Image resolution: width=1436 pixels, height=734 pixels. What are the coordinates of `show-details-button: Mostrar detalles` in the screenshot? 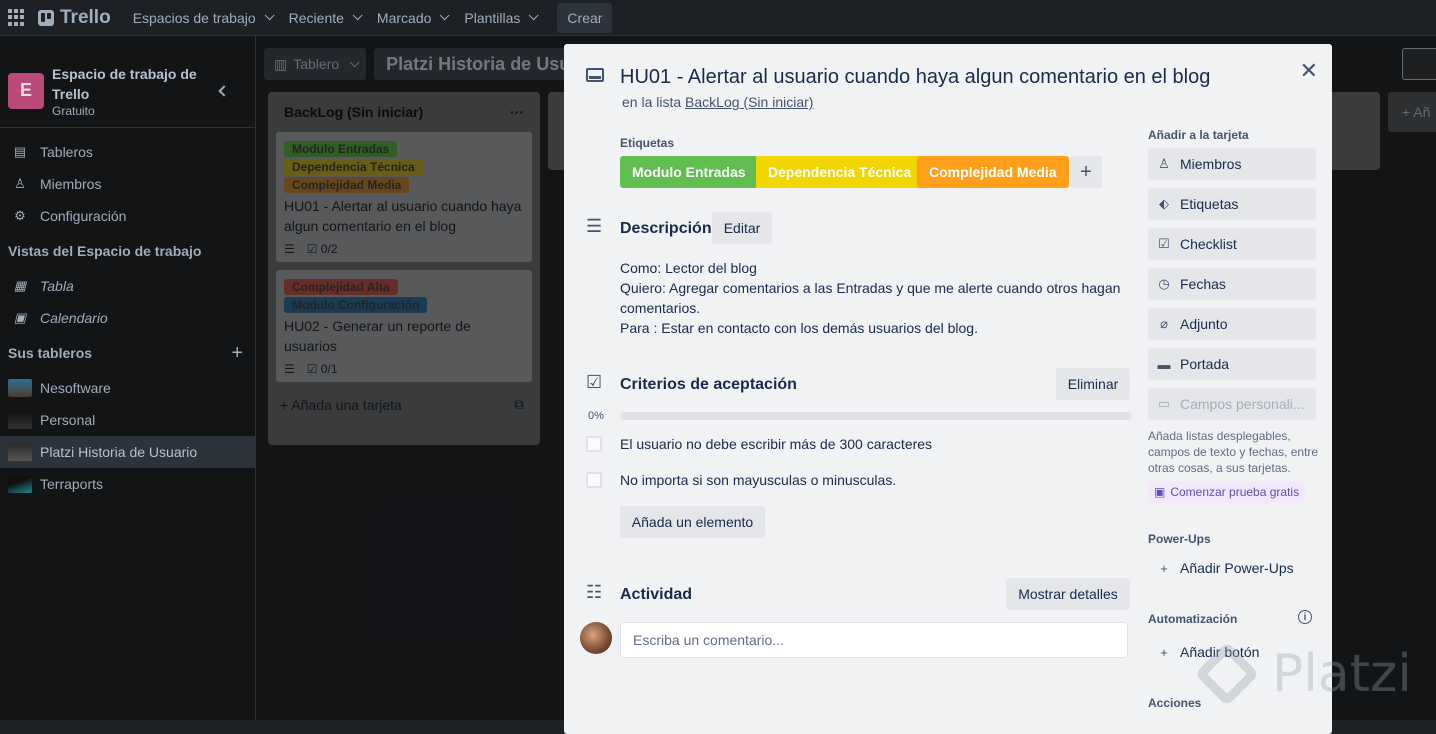 It's located at (1068, 594).